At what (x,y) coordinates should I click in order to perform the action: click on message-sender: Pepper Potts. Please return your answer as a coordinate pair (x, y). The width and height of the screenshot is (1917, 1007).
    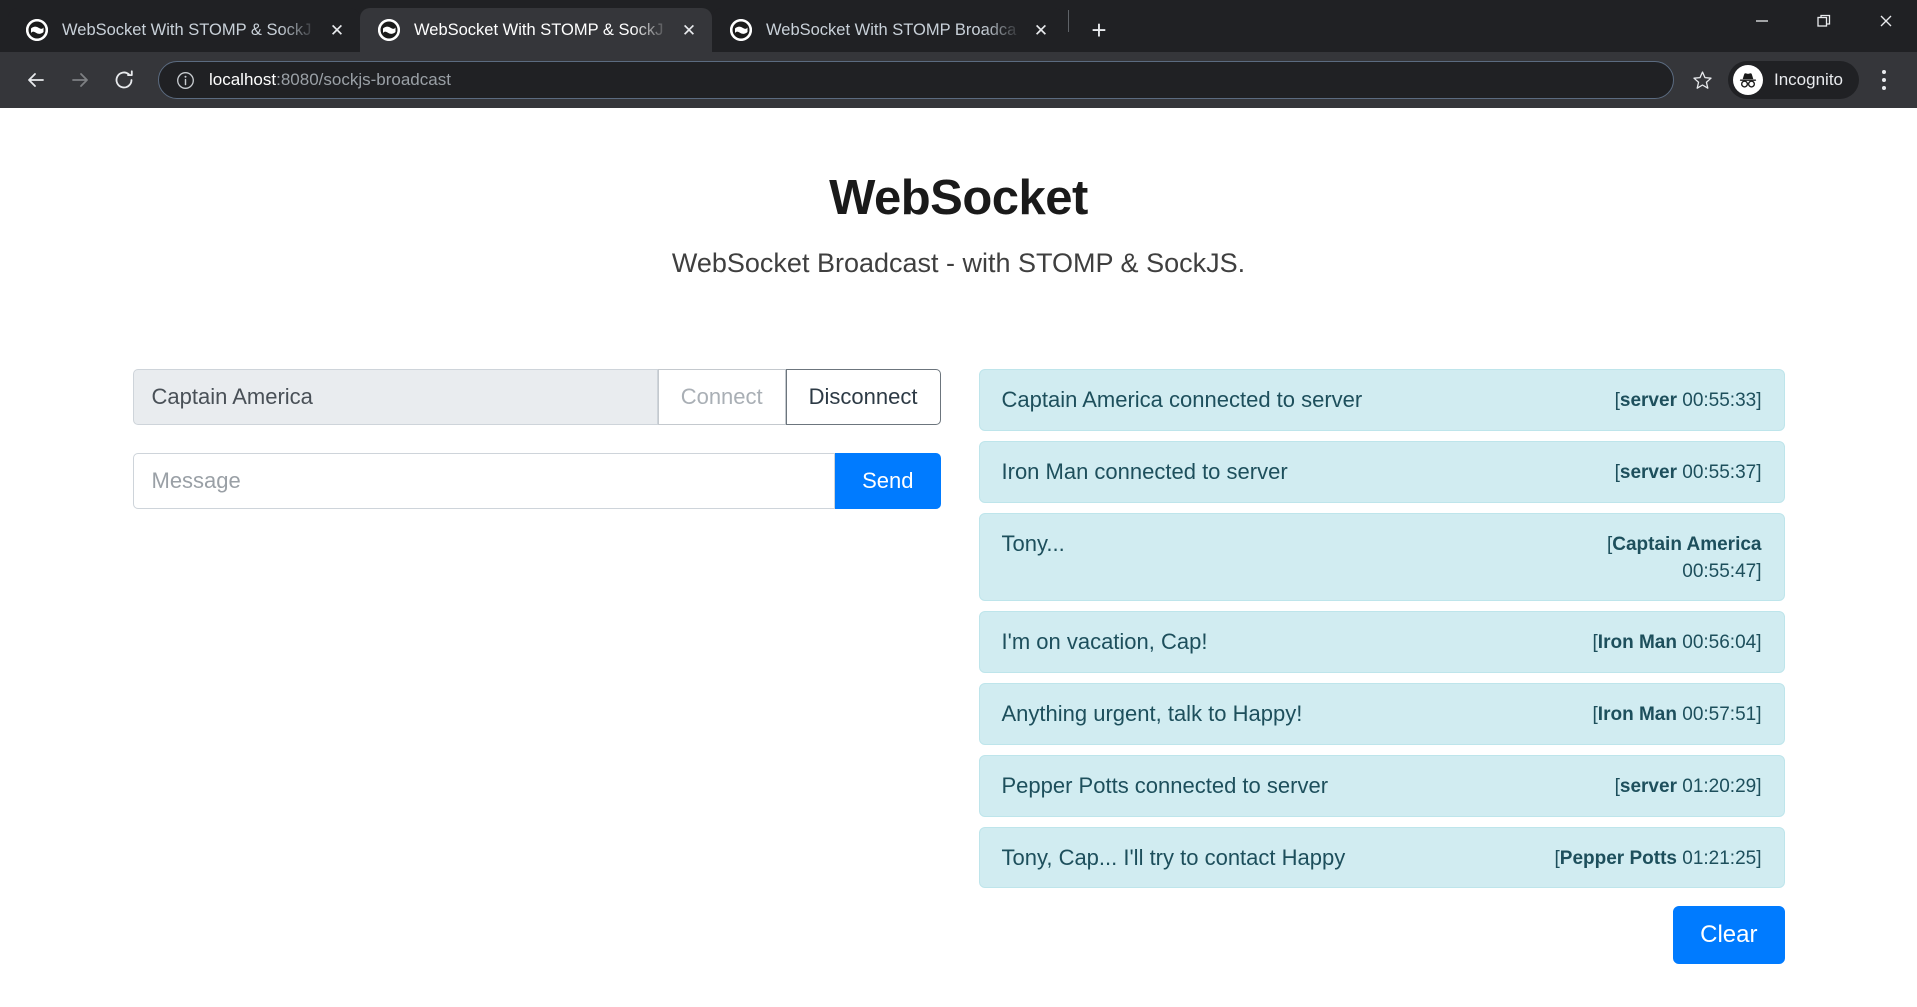
    Looking at the image, I should click on (1618, 858).